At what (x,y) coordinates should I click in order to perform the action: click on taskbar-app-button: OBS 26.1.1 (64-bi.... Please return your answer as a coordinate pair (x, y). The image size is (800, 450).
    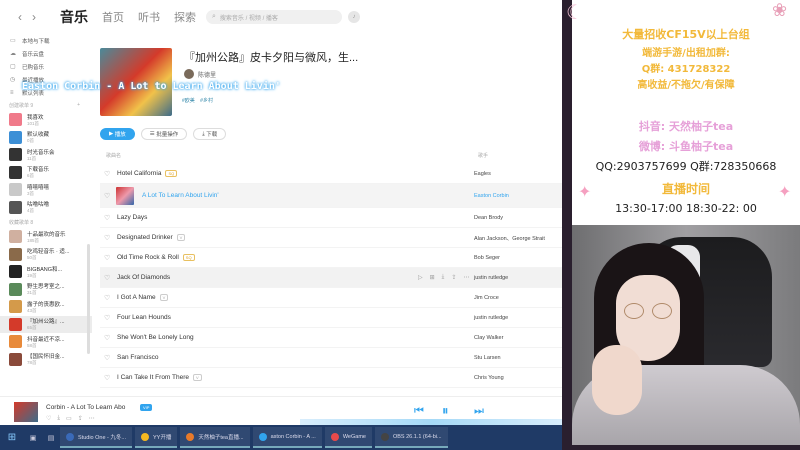
    Looking at the image, I should click on (411, 437).